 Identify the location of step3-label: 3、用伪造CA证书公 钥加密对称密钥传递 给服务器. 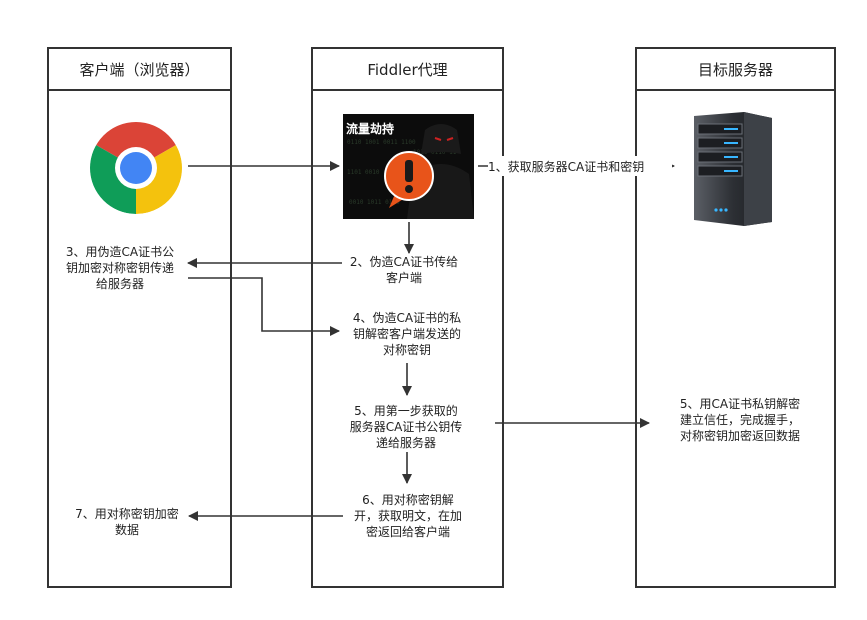
(120, 268).